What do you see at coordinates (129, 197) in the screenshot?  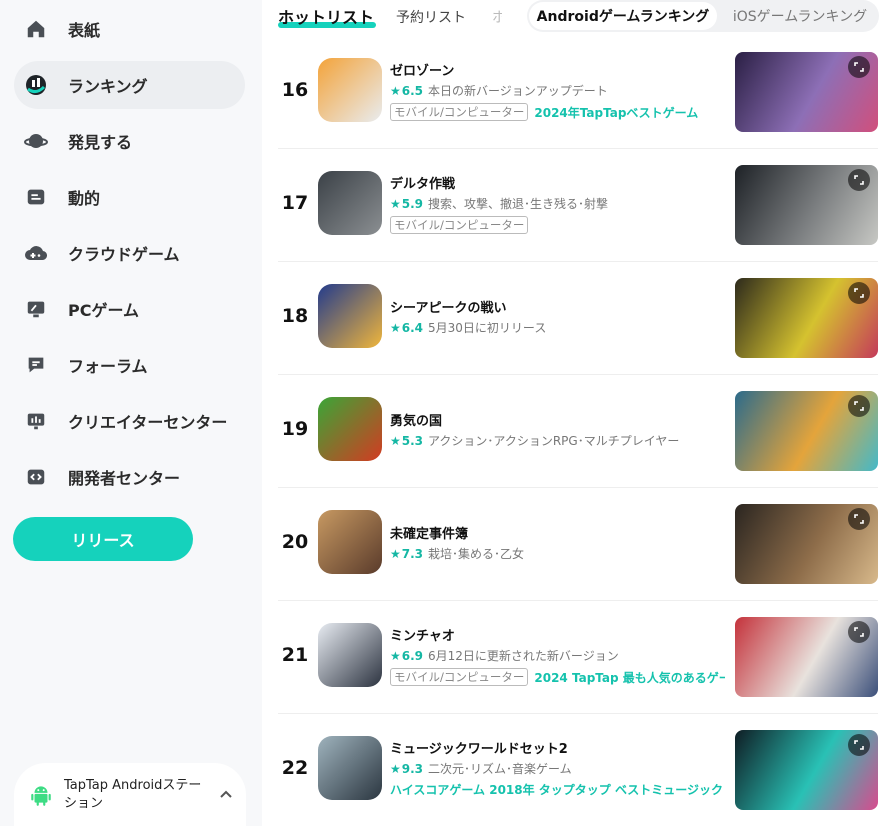 I see `sidebar-item-feed: 動的` at bounding box center [129, 197].